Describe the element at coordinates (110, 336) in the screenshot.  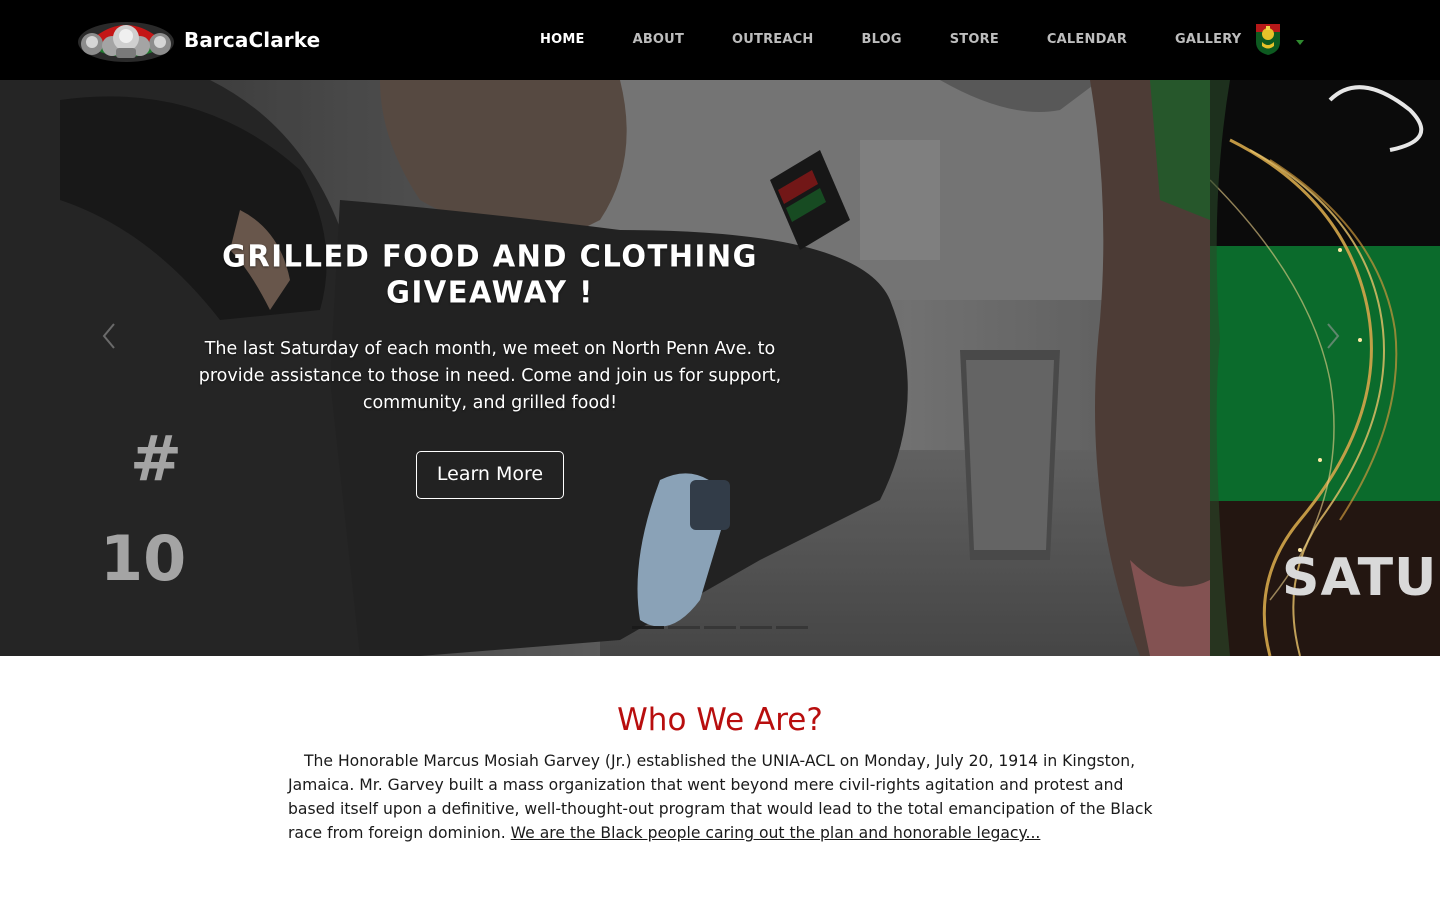
I see `chevron-left-icon` at that location.